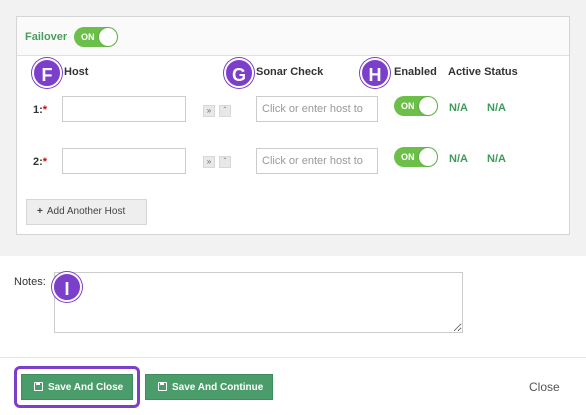 The height and width of the screenshot is (415, 586). What do you see at coordinates (86, 387) in the screenshot?
I see `save-and-close-label: Save And Close` at bounding box center [86, 387].